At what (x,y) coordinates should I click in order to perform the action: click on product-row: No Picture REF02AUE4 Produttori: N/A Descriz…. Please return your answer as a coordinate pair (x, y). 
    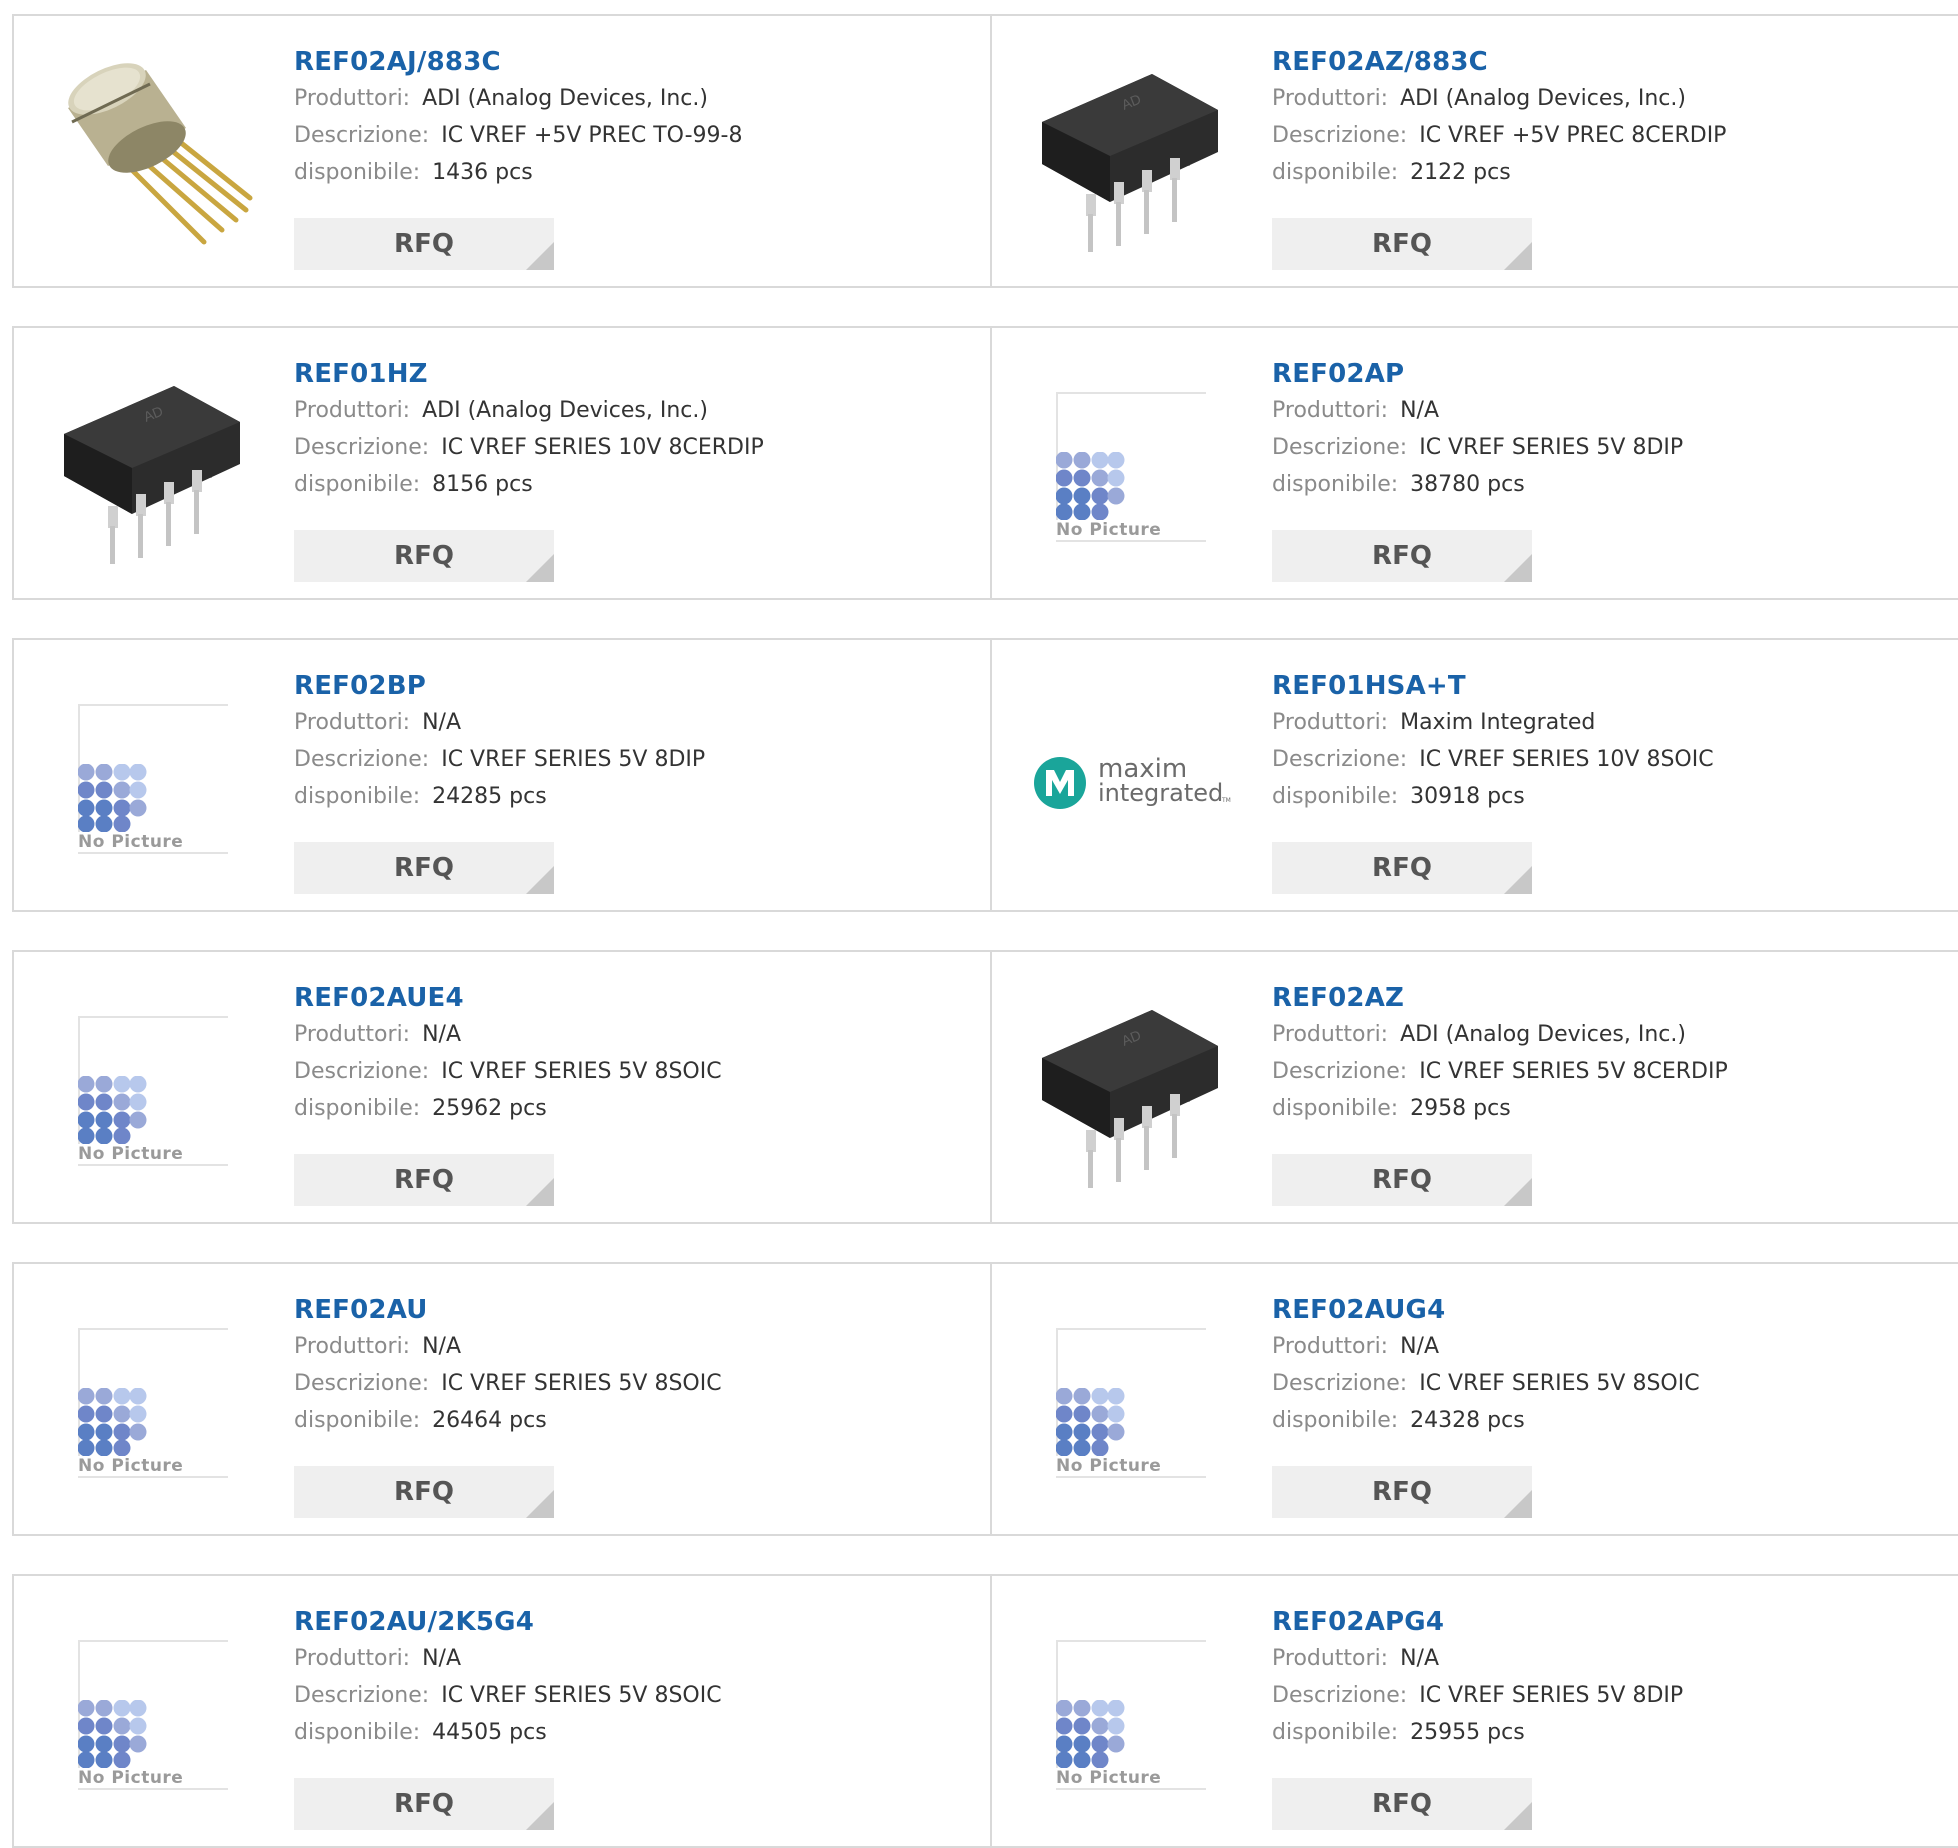
    Looking at the image, I should click on (985, 1087).